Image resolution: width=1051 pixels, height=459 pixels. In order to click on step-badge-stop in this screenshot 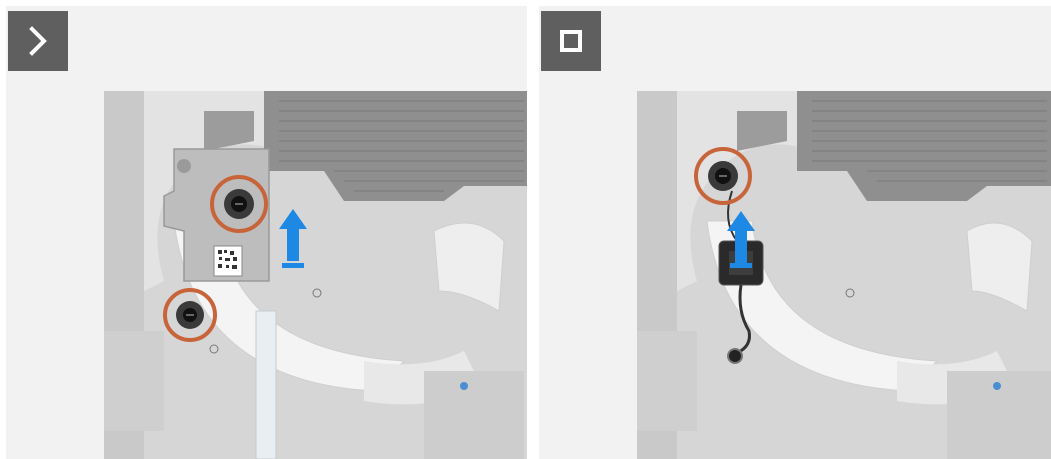, I will do `click(571, 41)`.